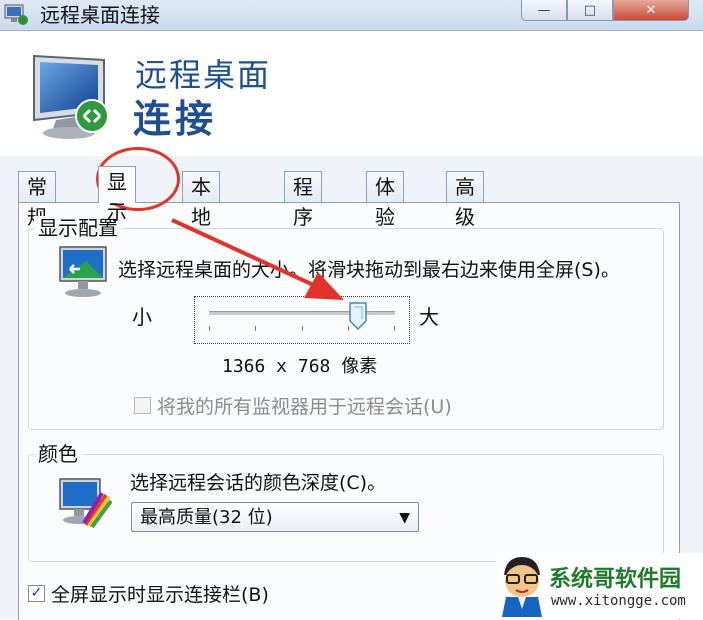 This screenshot has height=620, width=703. What do you see at coordinates (117, 195) in the screenshot?
I see `tab-display: 显示` at bounding box center [117, 195].